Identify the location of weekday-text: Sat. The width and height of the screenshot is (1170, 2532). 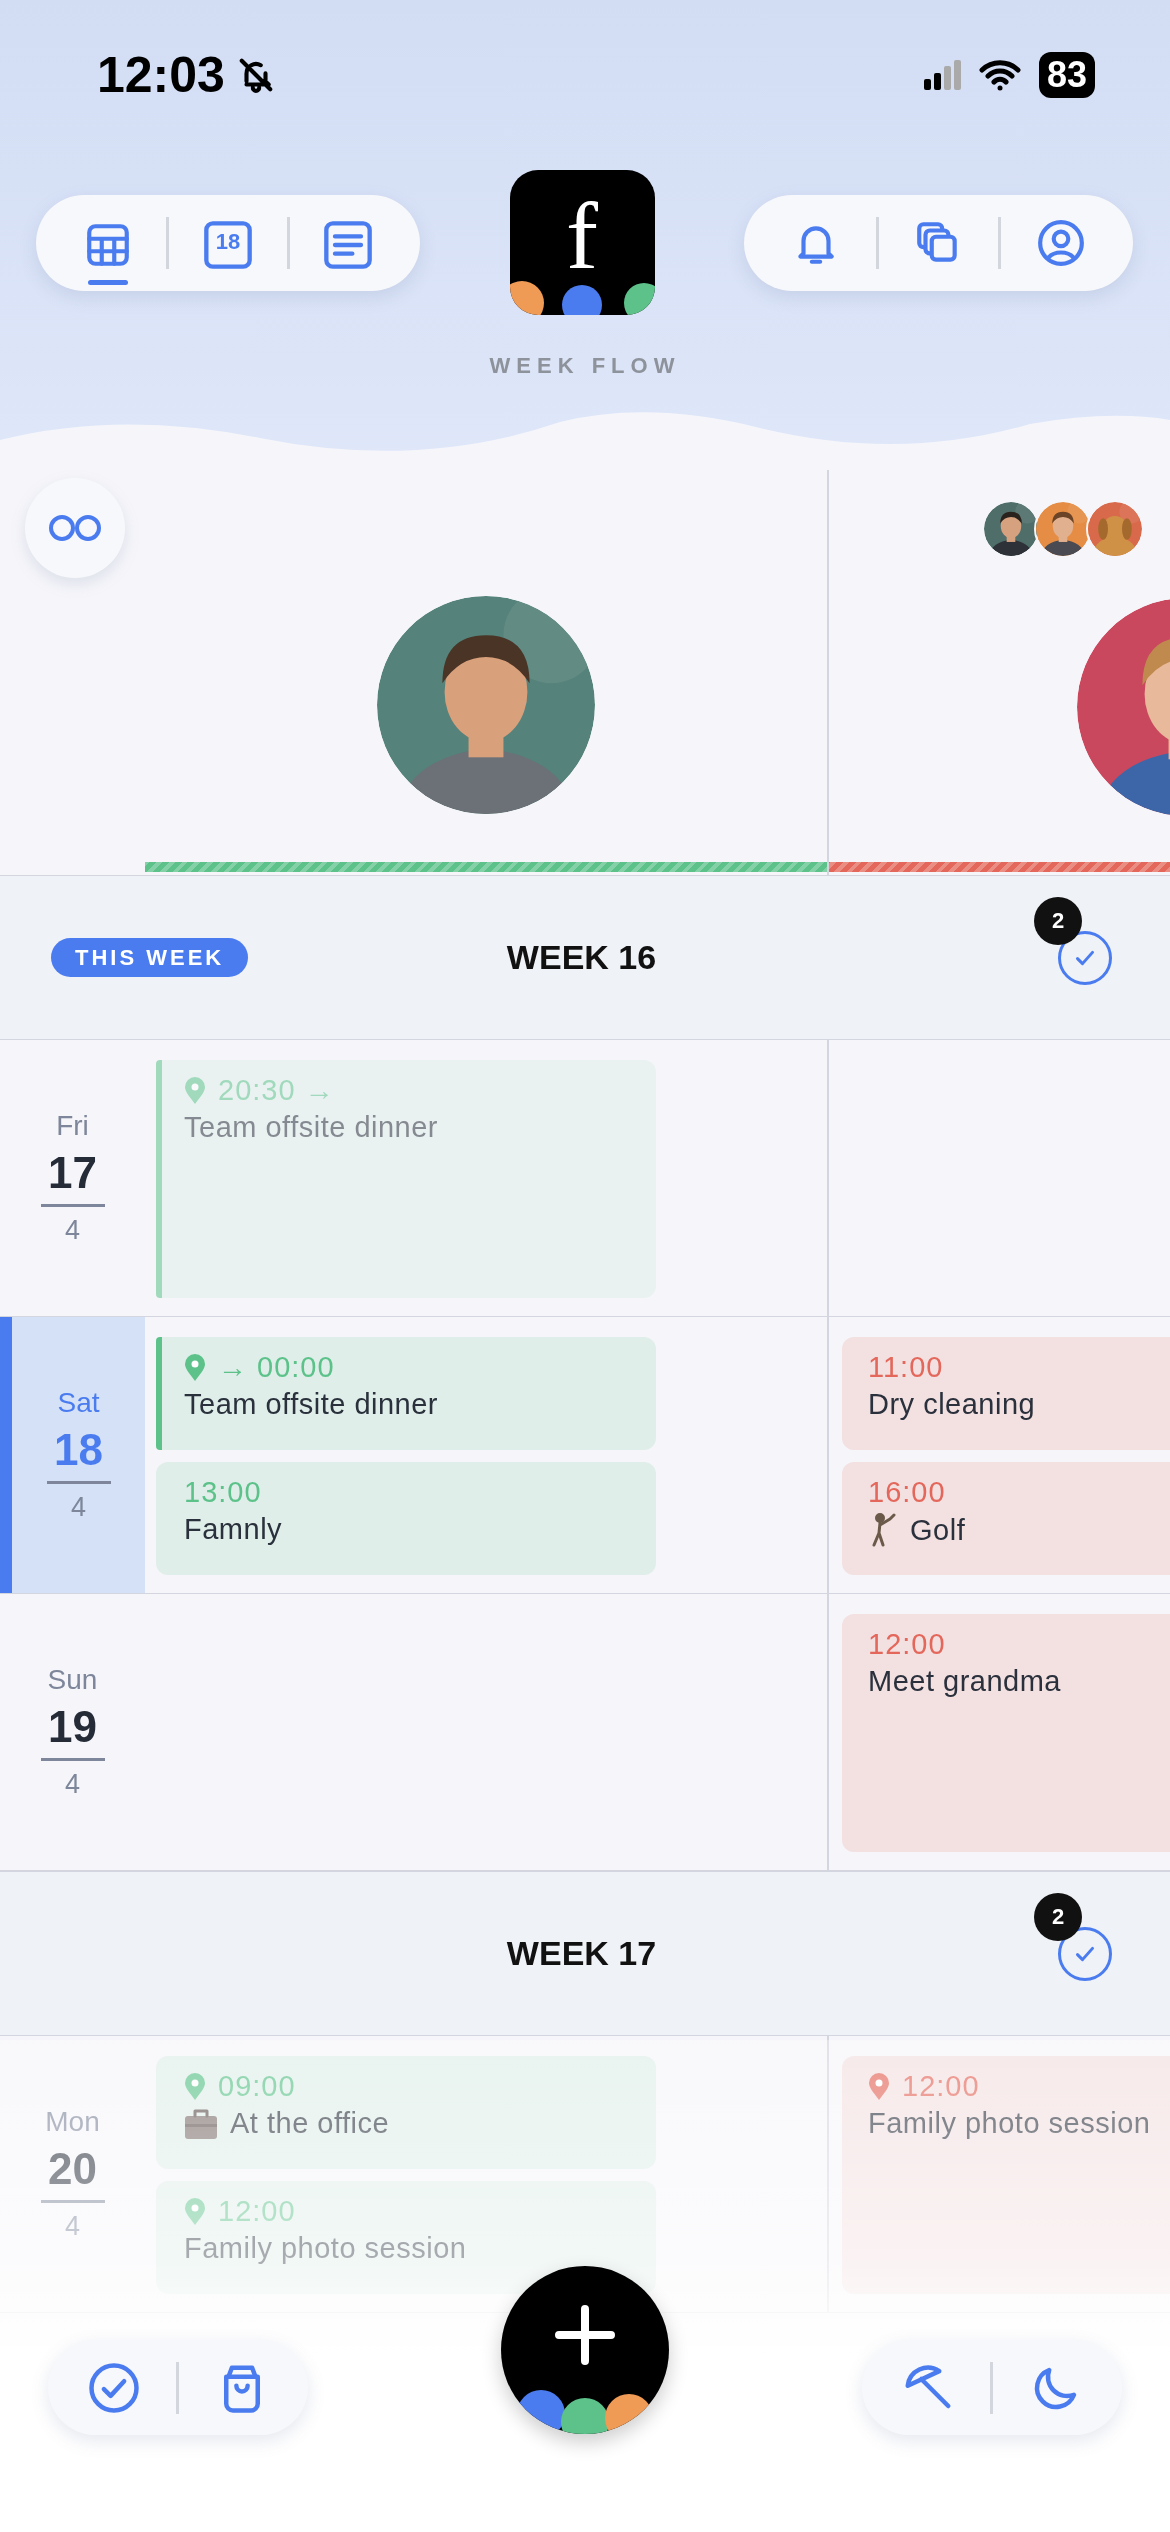
(78, 1403).